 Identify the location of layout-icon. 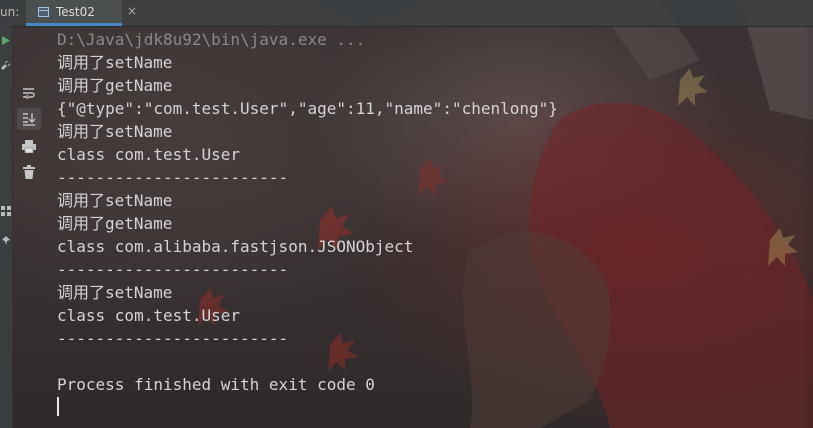
(6, 212).